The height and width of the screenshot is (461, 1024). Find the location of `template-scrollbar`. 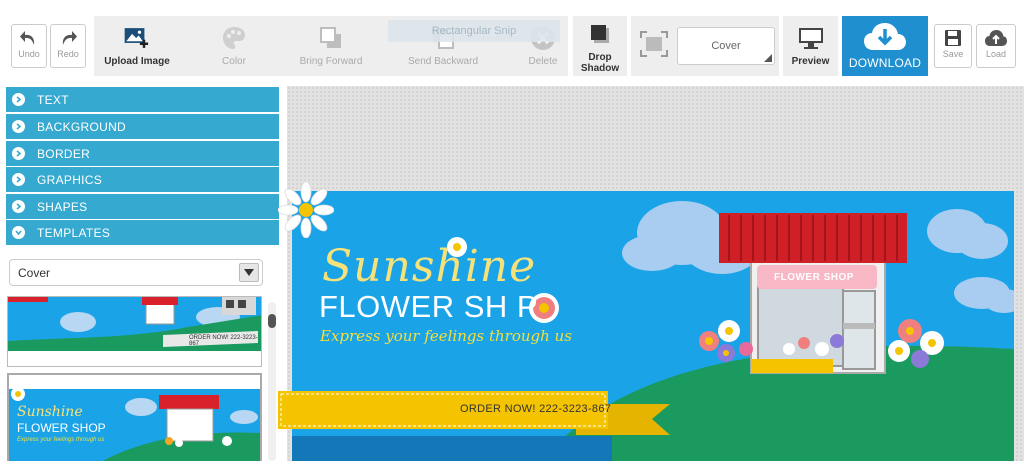

template-scrollbar is located at coordinates (272, 381).